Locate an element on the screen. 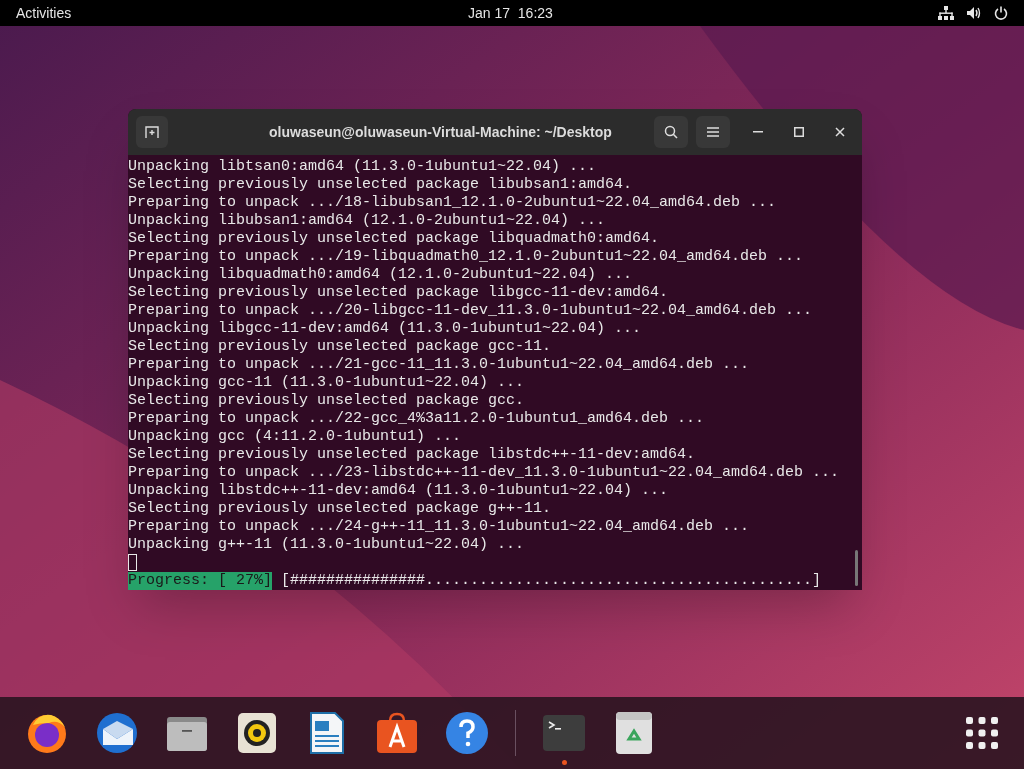 The height and width of the screenshot is (769, 1024). search-button is located at coordinates (671, 132).